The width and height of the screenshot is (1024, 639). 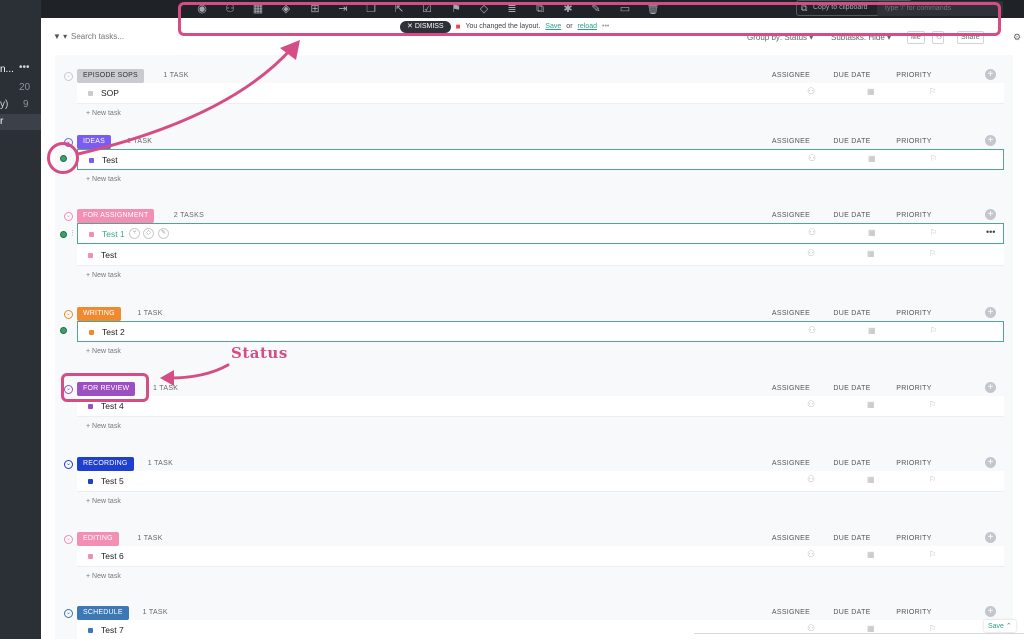 I want to click on task-row: Test 5 ⚇ ▦ ⚐, so click(x=540, y=481).